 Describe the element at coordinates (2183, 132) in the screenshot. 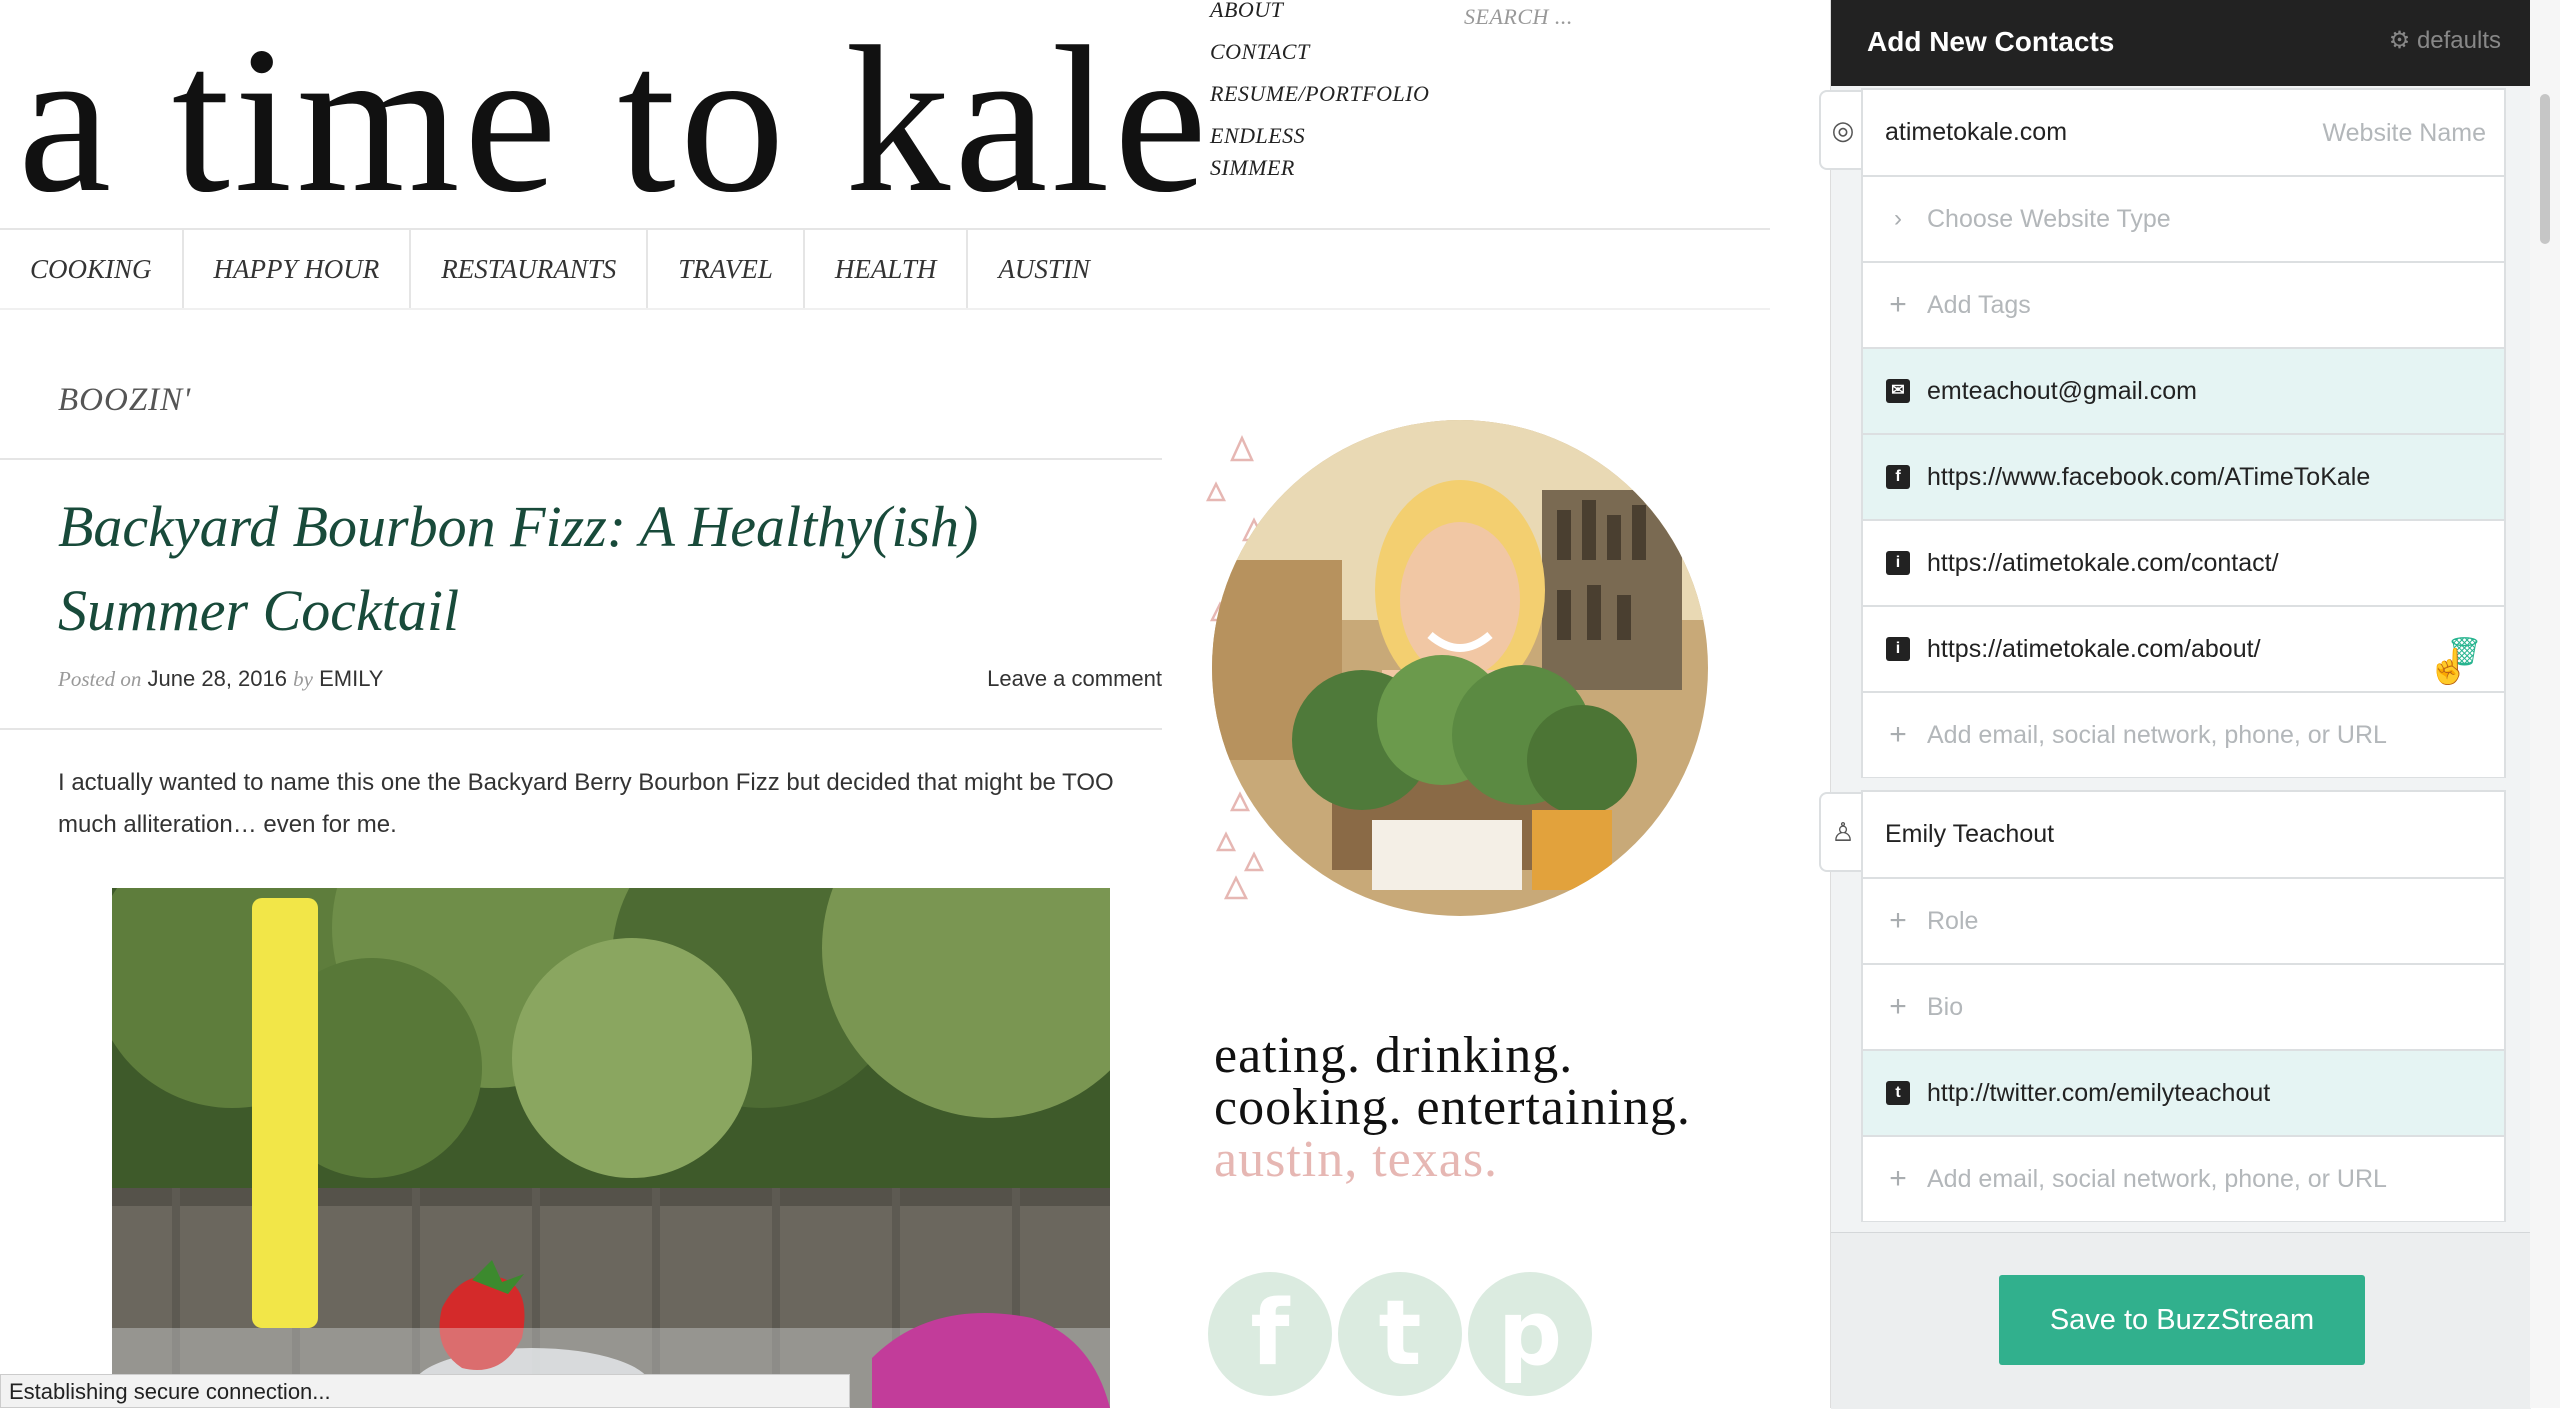

I see `website-url-field: atimetokale.com Website Name` at that location.